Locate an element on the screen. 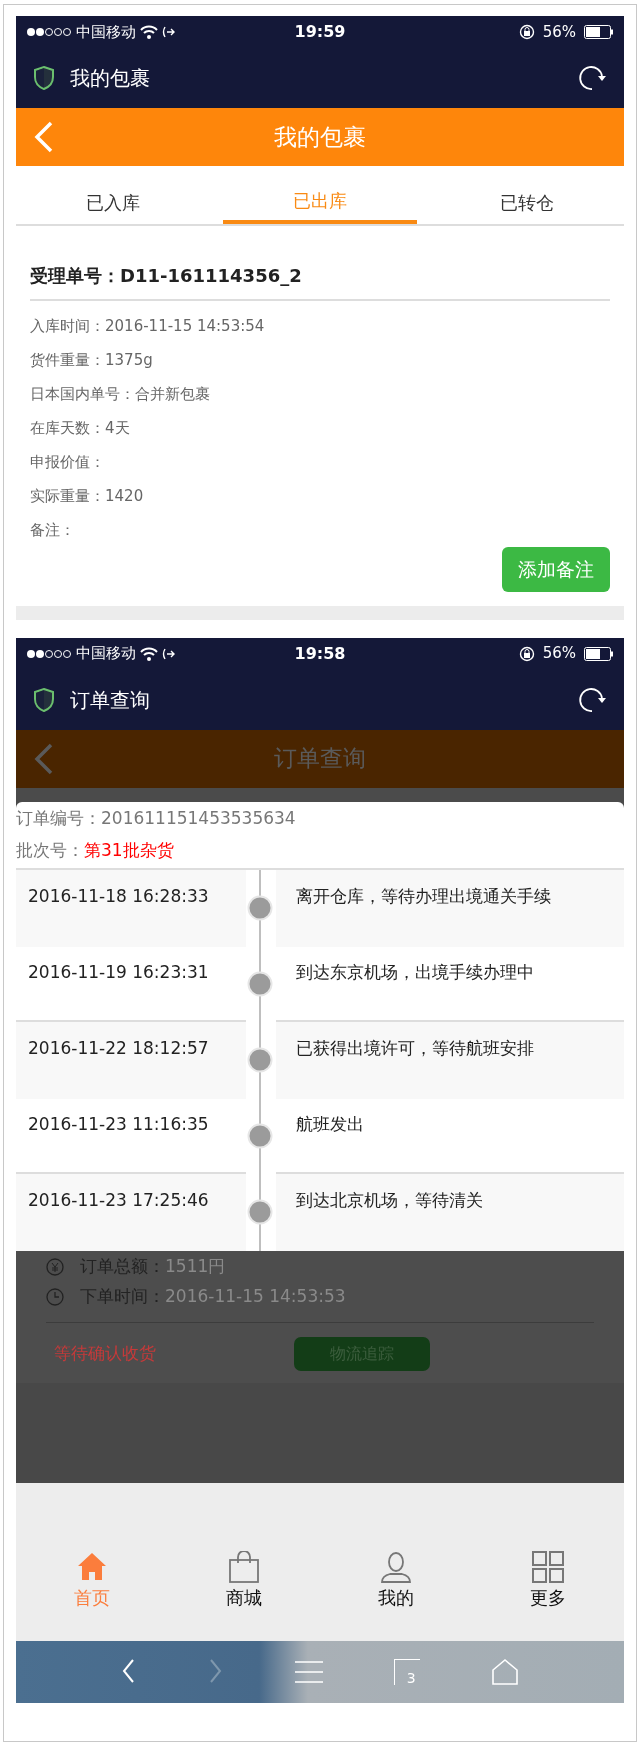 The image size is (640, 1746). event-description: 航班发出 is located at coordinates (330, 1123).